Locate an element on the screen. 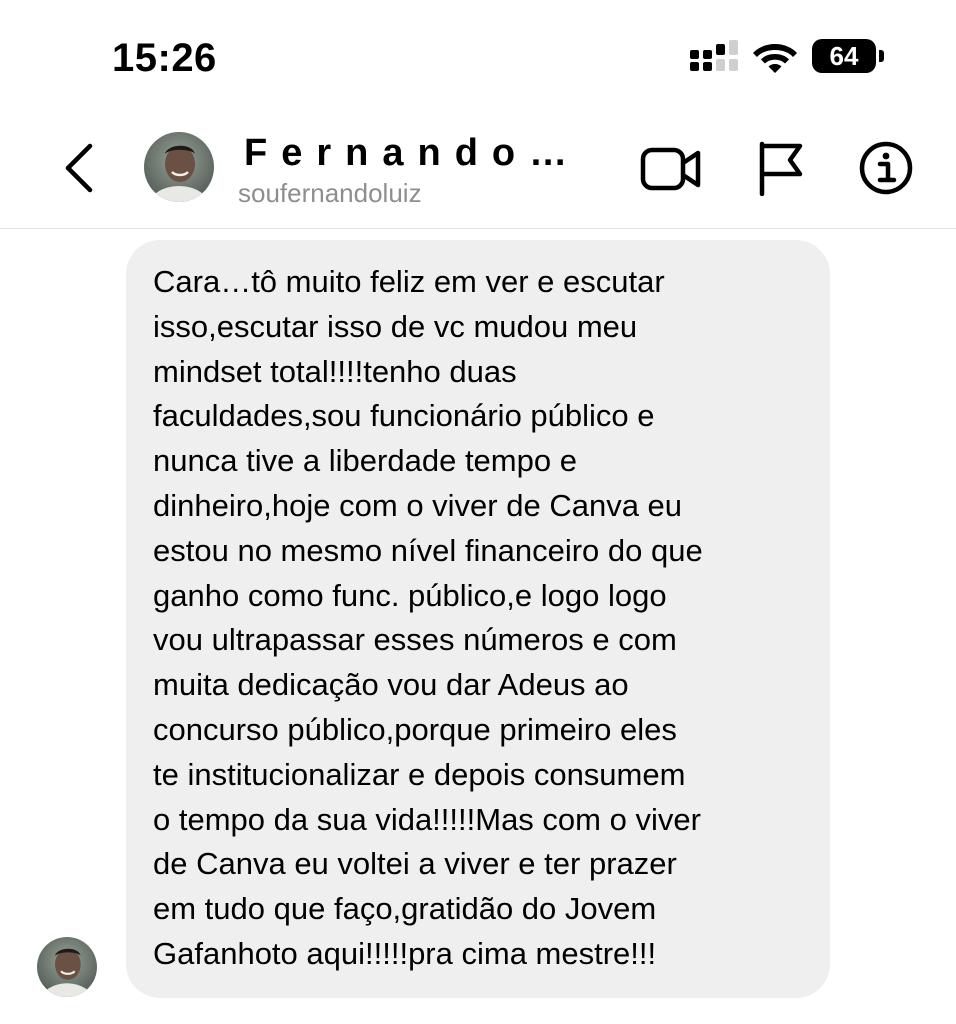 Image resolution: width=956 pixels, height=1024 pixels. sender-profile-photo is located at coordinates (67, 967).